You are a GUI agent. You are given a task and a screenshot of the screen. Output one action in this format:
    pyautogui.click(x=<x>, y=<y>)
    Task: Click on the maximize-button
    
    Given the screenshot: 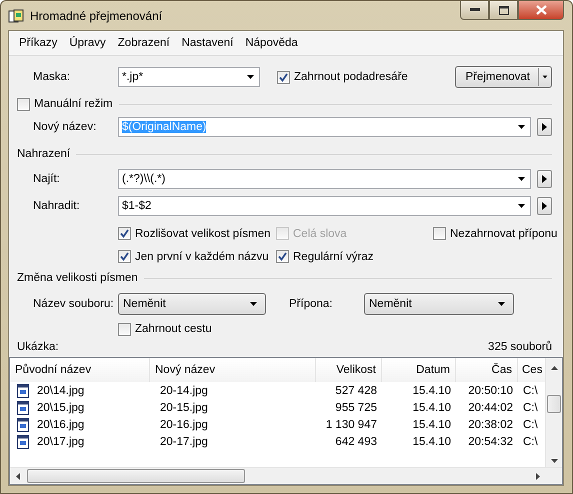 What is the action you would take?
    pyautogui.click(x=503, y=10)
    